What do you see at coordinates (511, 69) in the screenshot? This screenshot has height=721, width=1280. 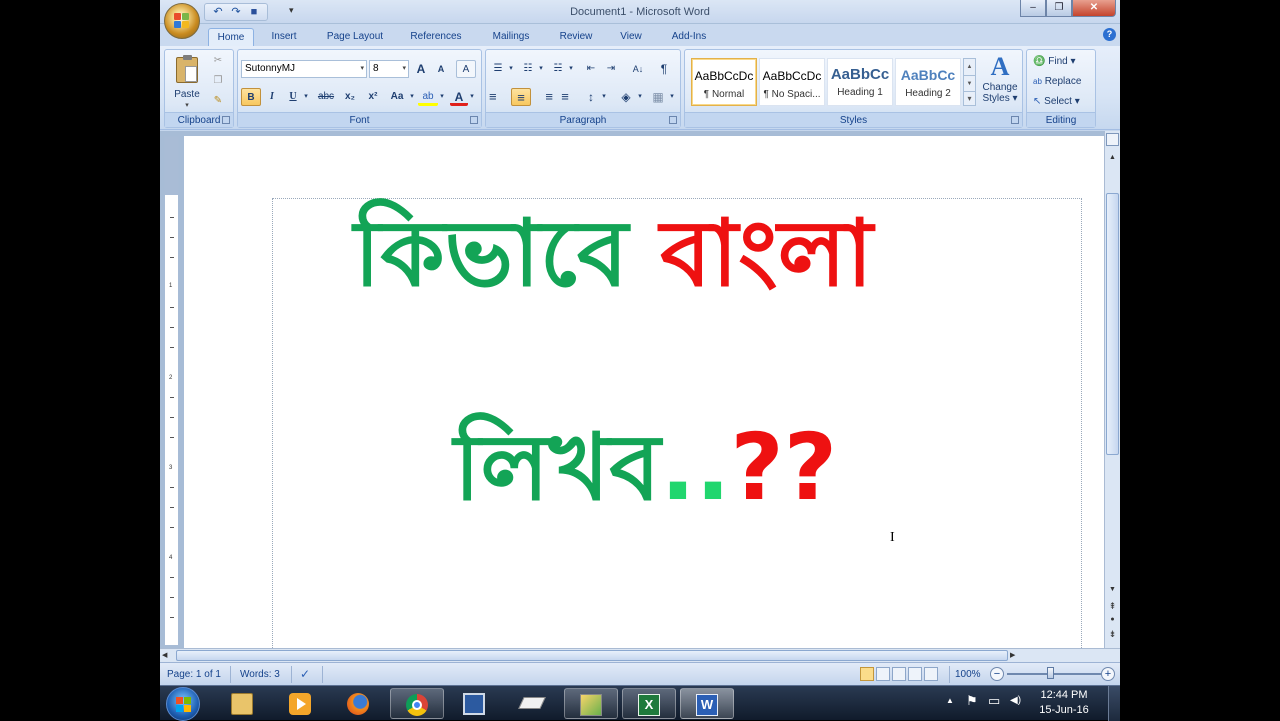 I see `bullets-dropdown-icon: ▾` at bounding box center [511, 69].